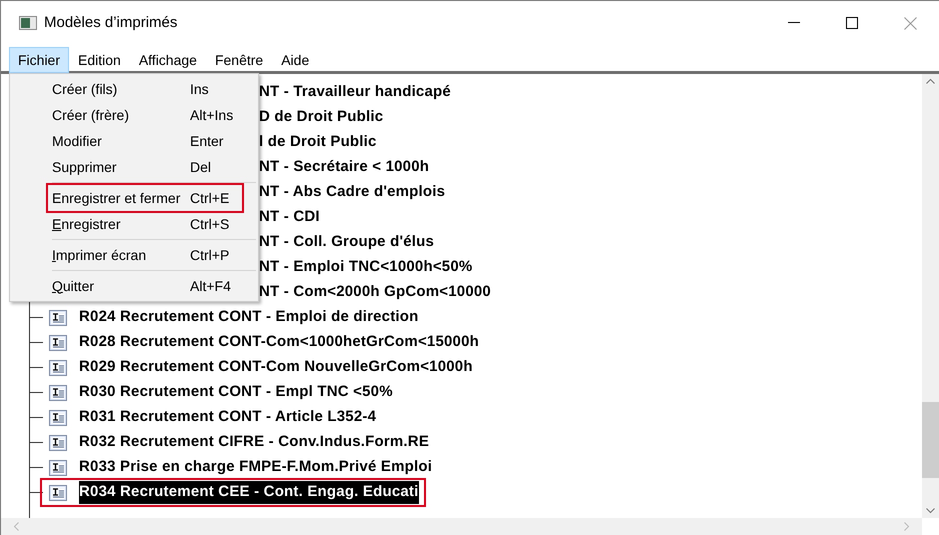 This screenshot has height=535, width=939. What do you see at coordinates (365, 267) in the screenshot?
I see `tree-item: NT - Emploi TNC<1000h<50%` at bounding box center [365, 267].